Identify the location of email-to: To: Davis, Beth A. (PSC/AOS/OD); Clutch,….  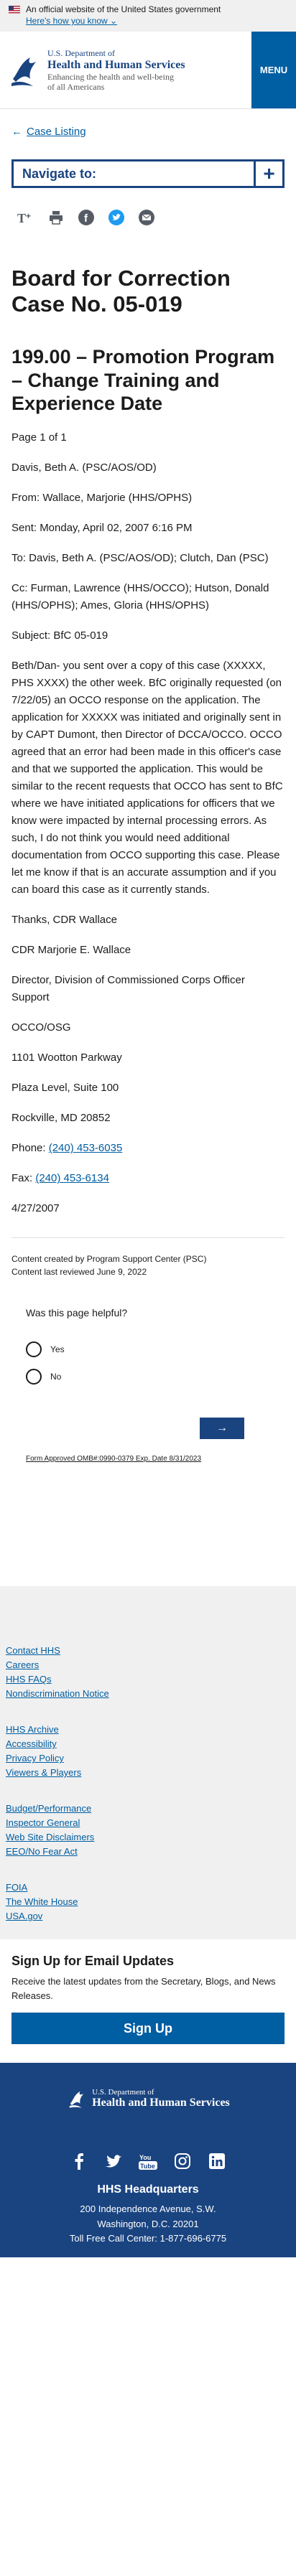
(140, 559).